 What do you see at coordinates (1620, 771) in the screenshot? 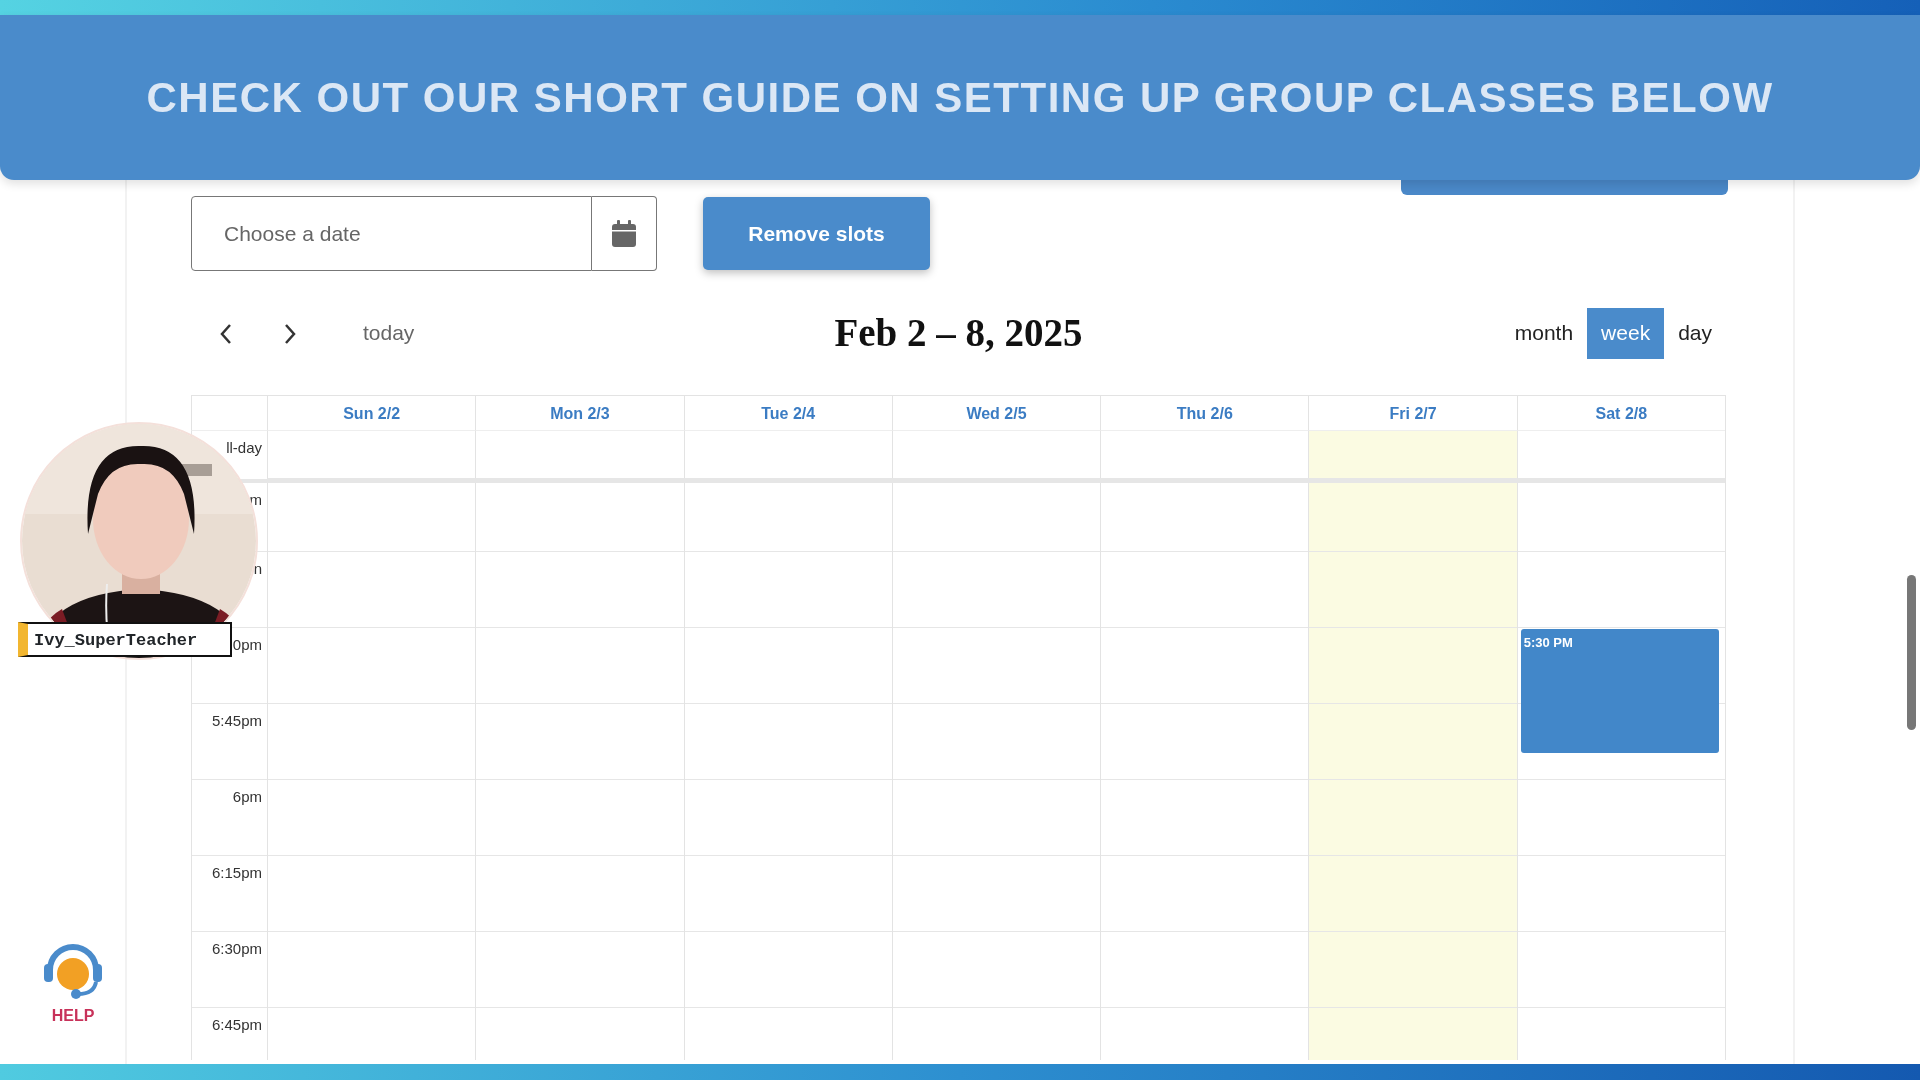
I see `day-column: 5:30 PM` at bounding box center [1620, 771].